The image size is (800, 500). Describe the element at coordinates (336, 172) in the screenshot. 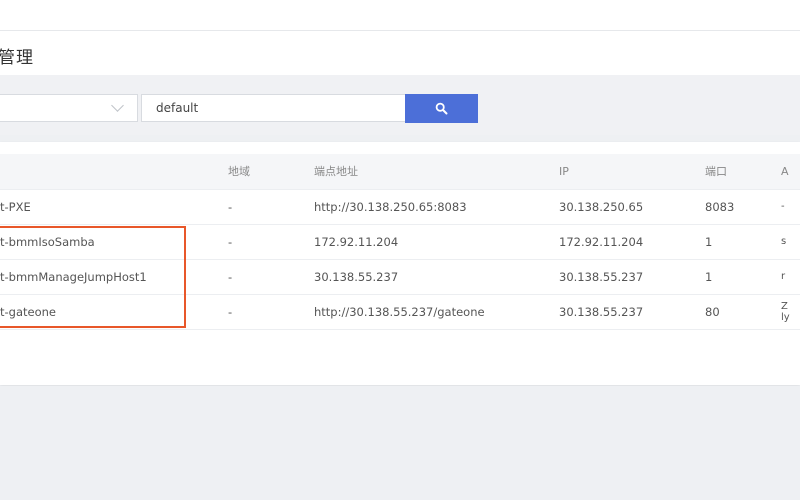

I see `header-endpoint: 端点地址` at that location.